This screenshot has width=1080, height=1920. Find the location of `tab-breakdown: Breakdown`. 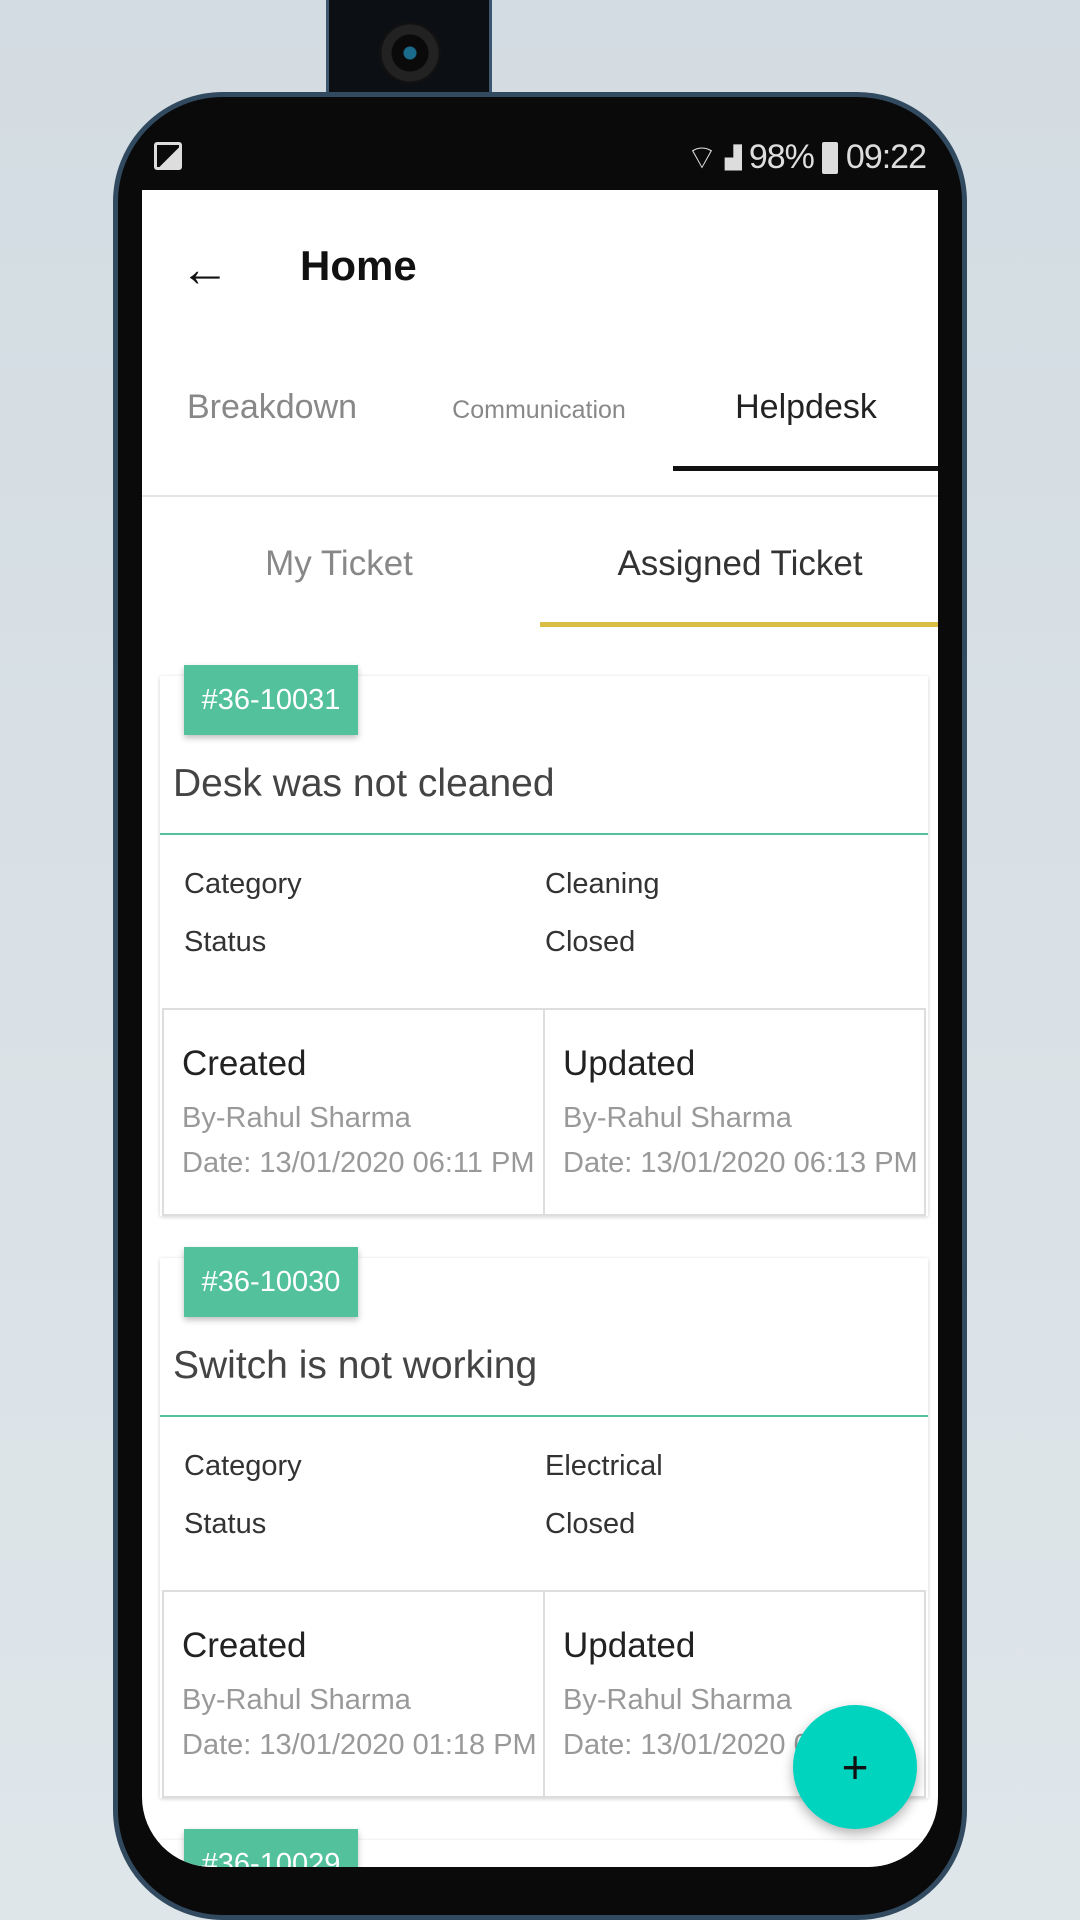

tab-breakdown: Breakdown is located at coordinates (272, 407).